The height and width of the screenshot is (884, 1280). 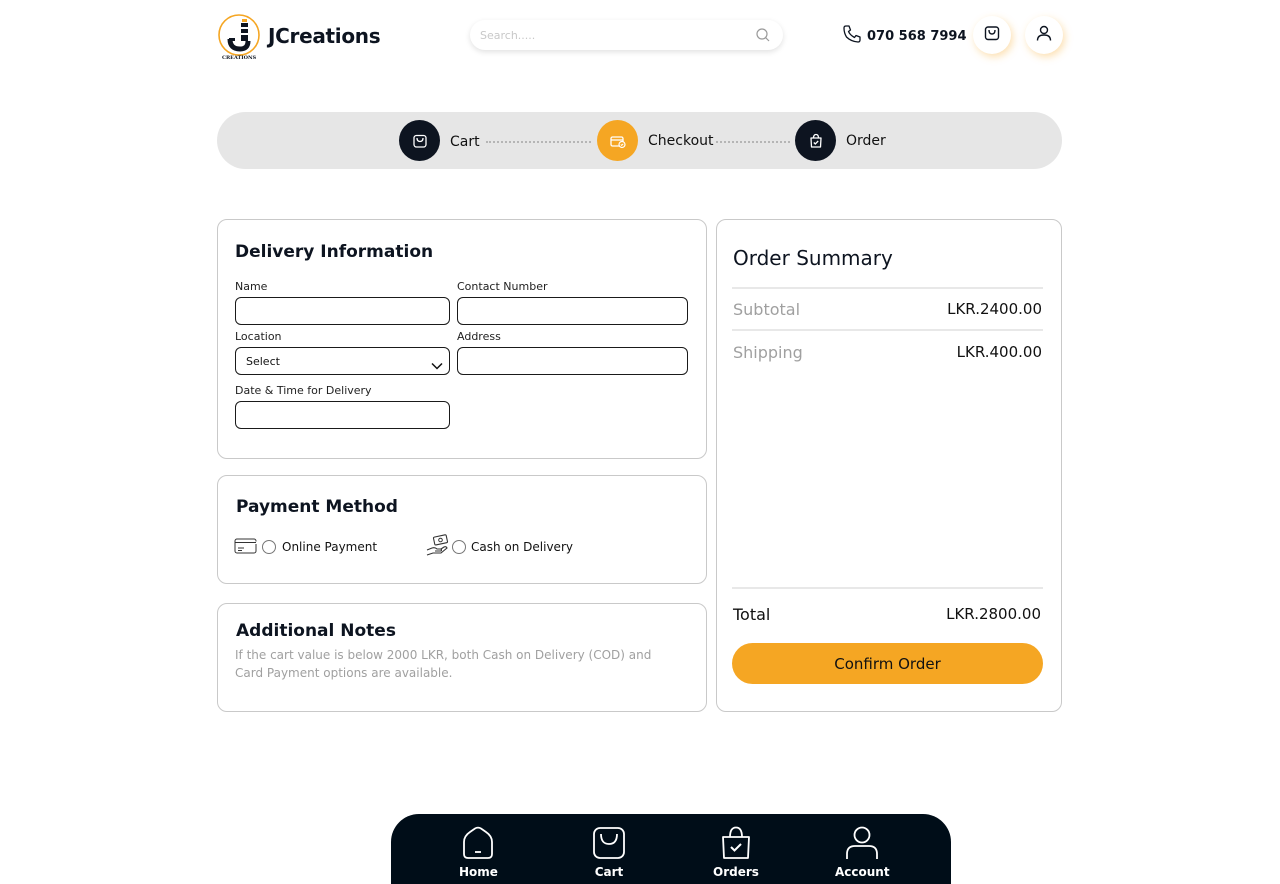 What do you see at coordinates (763, 35) in the screenshot?
I see `search-icon` at bounding box center [763, 35].